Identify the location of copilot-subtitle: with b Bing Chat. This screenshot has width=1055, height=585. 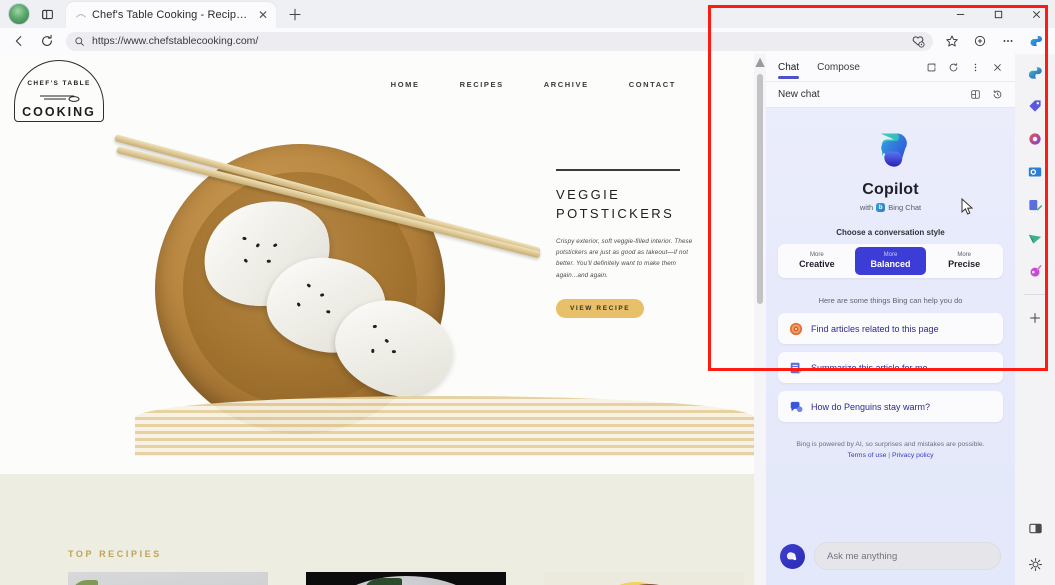
(890, 207).